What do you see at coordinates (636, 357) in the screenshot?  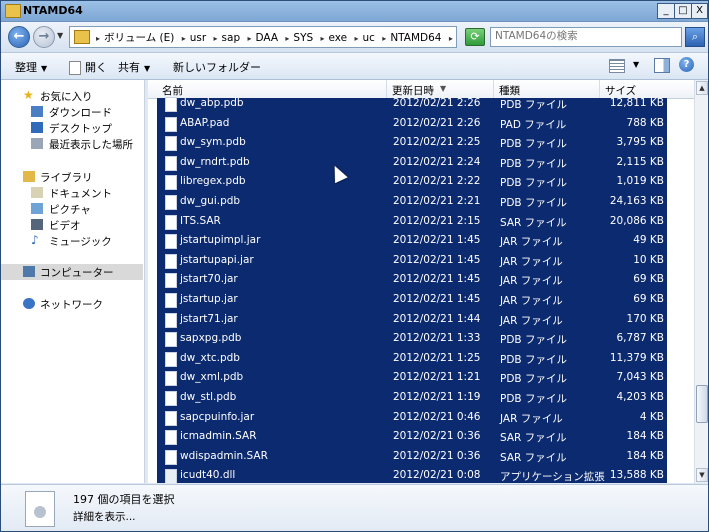 I see `file-size: 11,379 KB` at bounding box center [636, 357].